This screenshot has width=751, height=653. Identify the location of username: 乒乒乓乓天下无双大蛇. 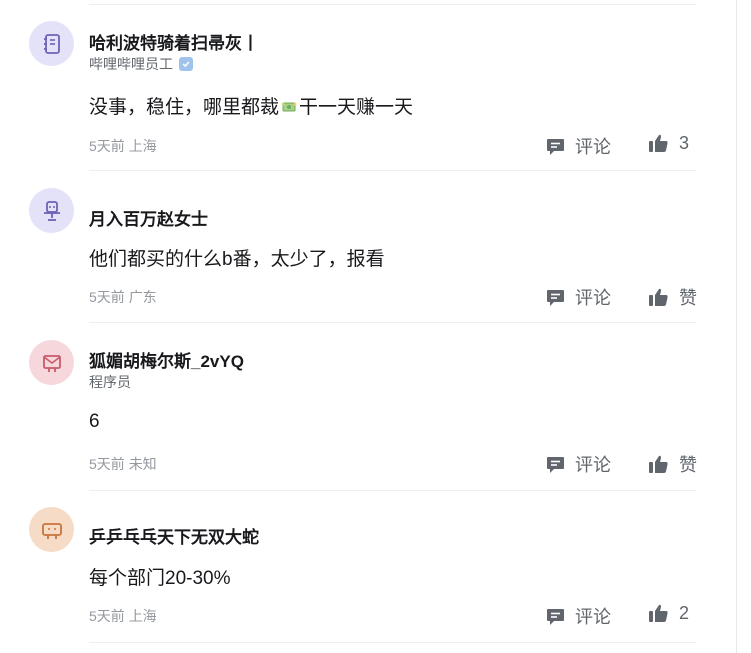
(174, 535).